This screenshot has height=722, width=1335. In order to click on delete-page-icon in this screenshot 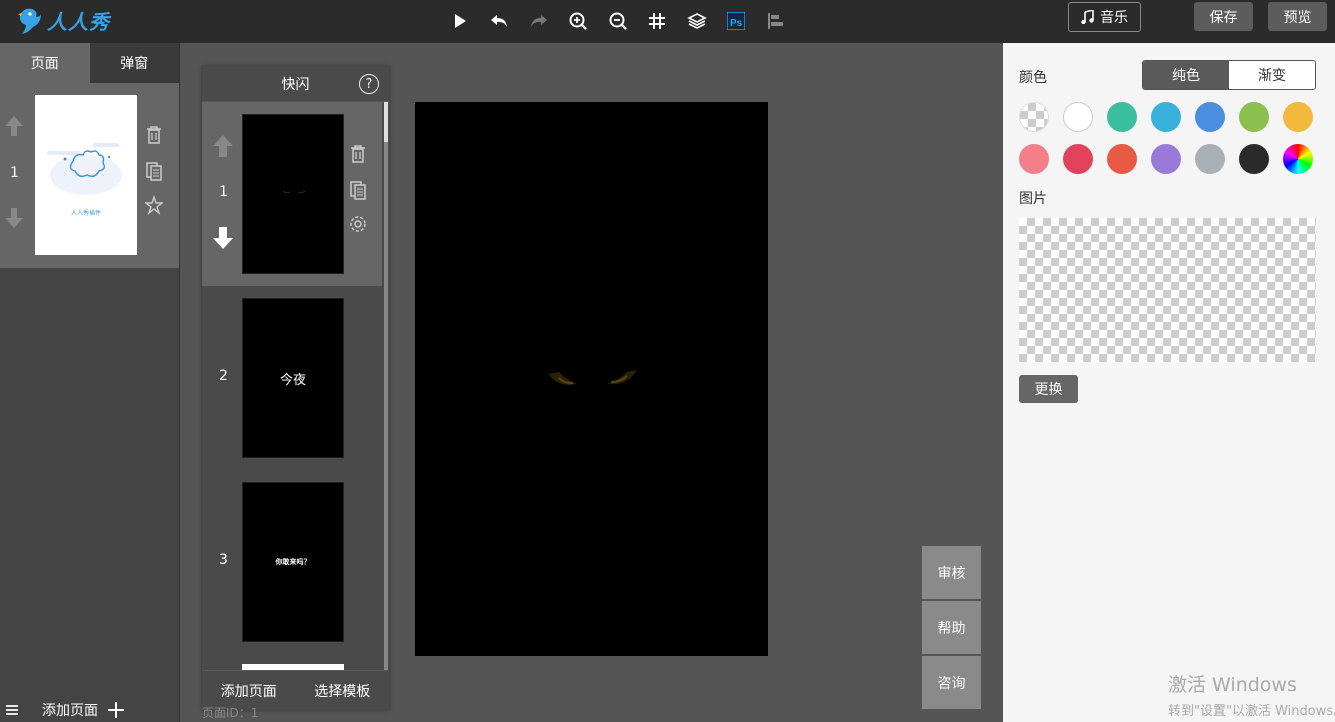, I will do `click(154, 135)`.